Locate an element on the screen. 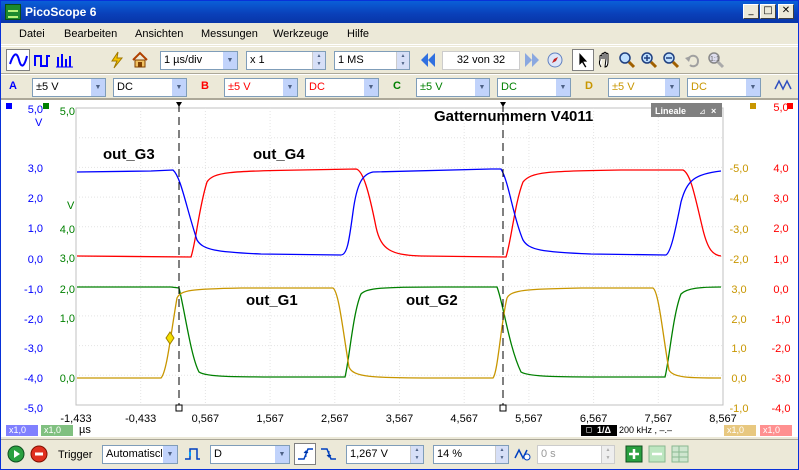 The height and width of the screenshot is (470, 799). timebase-select: 1 µs/div ▼ is located at coordinates (199, 60).